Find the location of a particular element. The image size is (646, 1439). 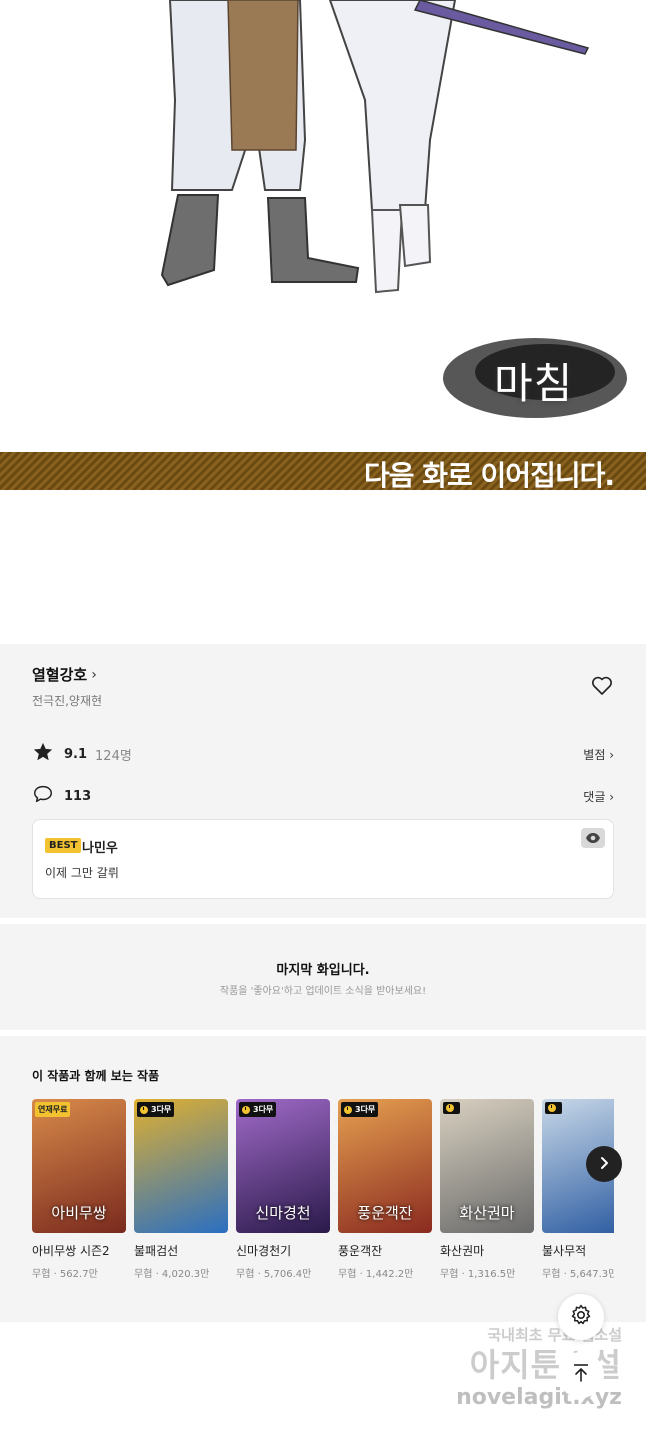

settings-button is located at coordinates (581, 1317).